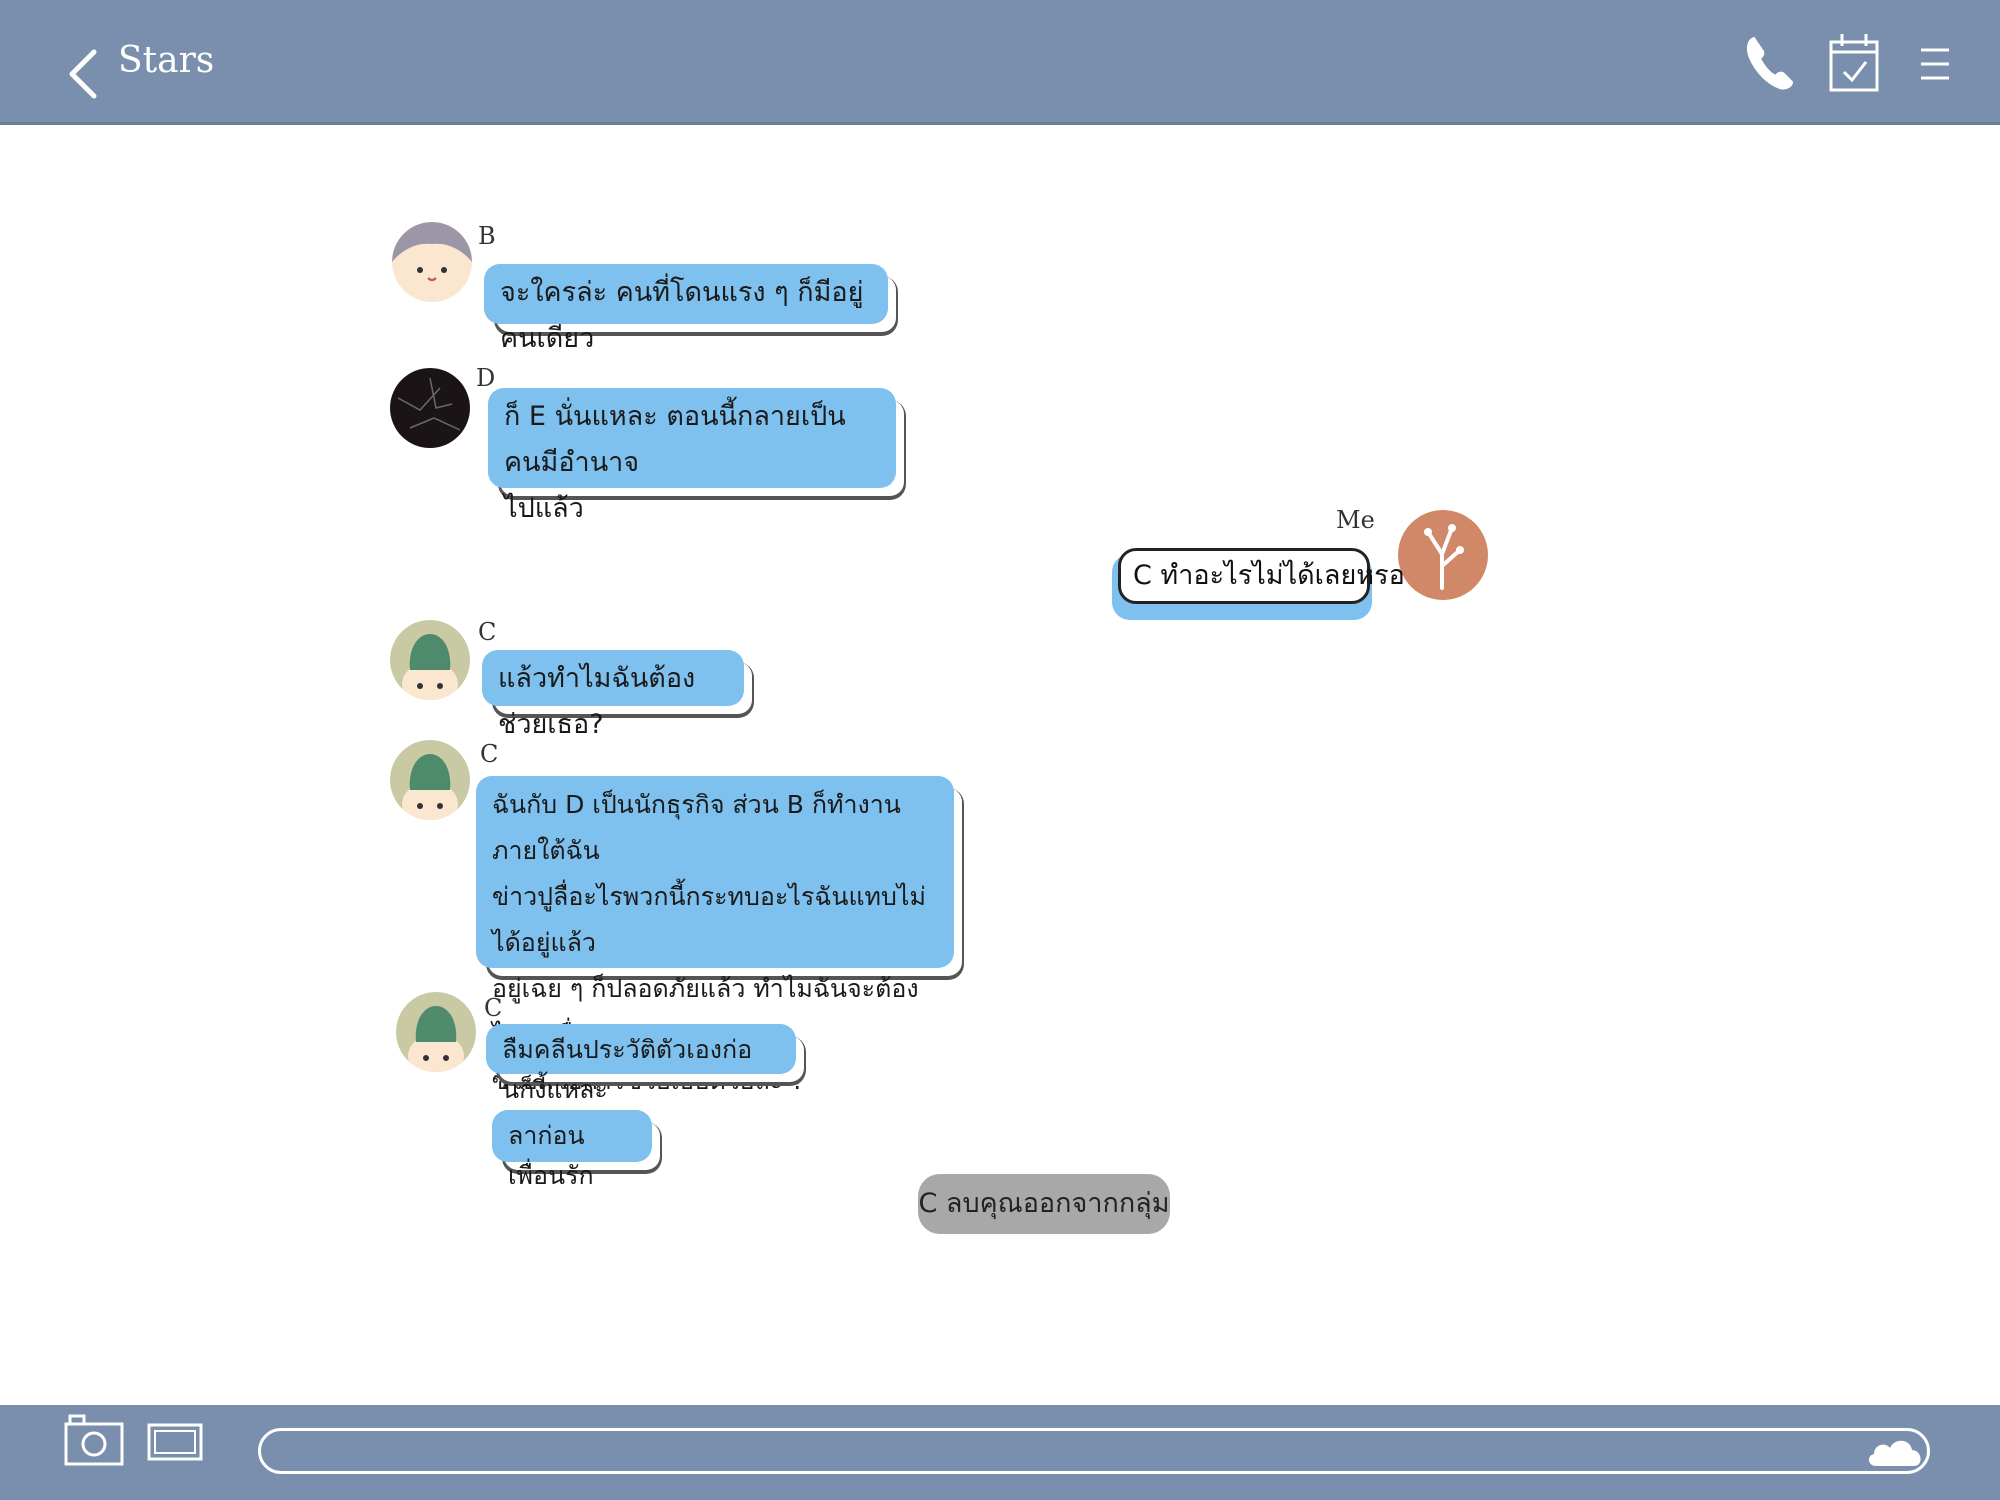 The image size is (2000, 1500). Describe the element at coordinates (432, 262) in the screenshot. I see `avatar-b` at that location.